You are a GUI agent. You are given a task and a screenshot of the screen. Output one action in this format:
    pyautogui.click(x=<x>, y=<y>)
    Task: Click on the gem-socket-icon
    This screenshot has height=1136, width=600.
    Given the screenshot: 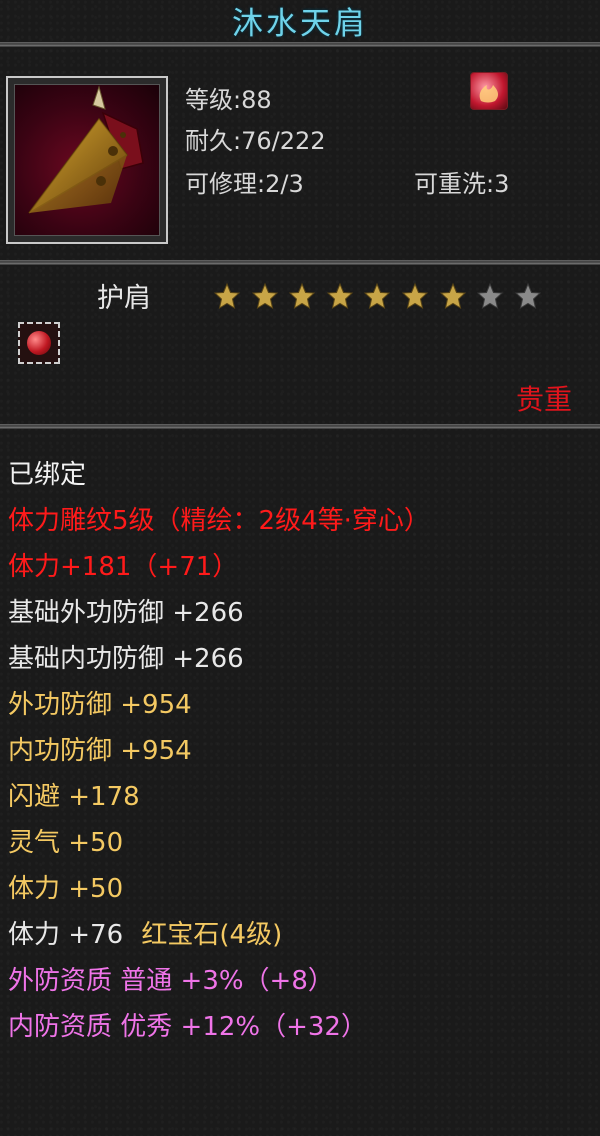 What is the action you would take?
    pyautogui.click(x=39, y=343)
    